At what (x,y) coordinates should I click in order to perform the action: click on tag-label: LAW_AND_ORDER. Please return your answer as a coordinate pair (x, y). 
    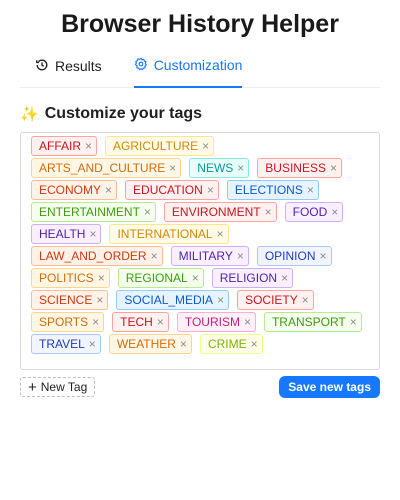
    Looking at the image, I should click on (93, 256).